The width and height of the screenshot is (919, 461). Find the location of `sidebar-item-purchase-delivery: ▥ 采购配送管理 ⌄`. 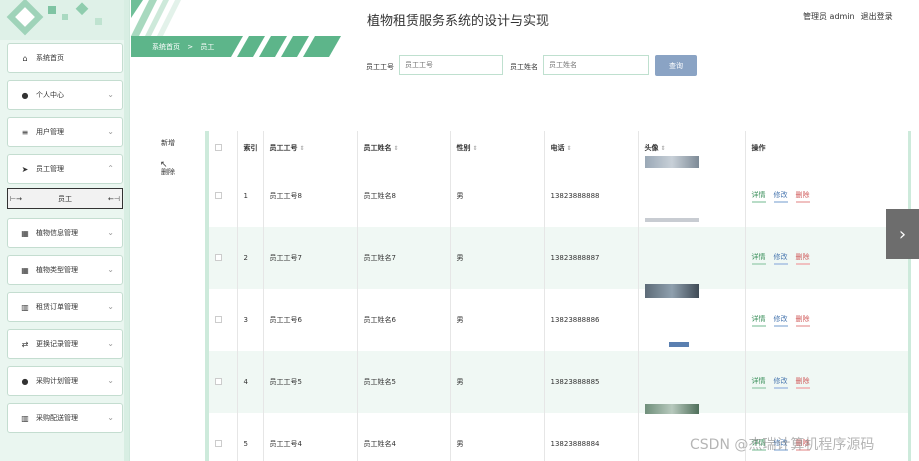

sidebar-item-purchase-delivery: ▥ 采购配送管理 ⌄ is located at coordinates (65, 418).